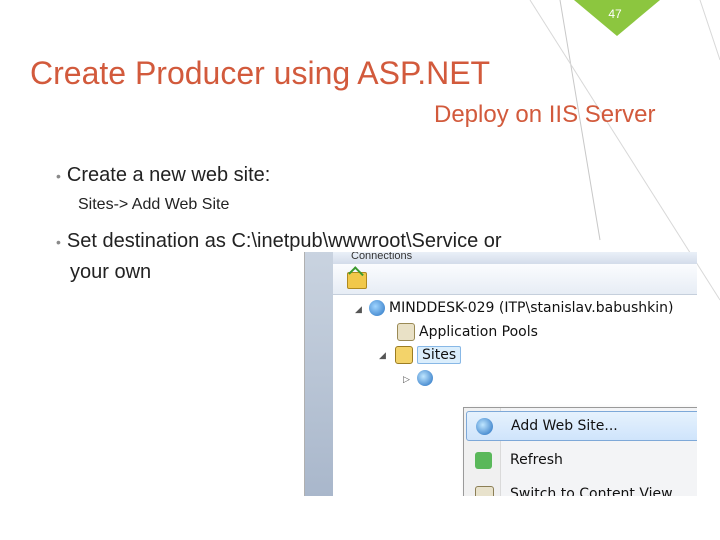 The height and width of the screenshot is (540, 720). Describe the element at coordinates (515, 258) in the screenshot. I see `connections-header: Connections` at that location.